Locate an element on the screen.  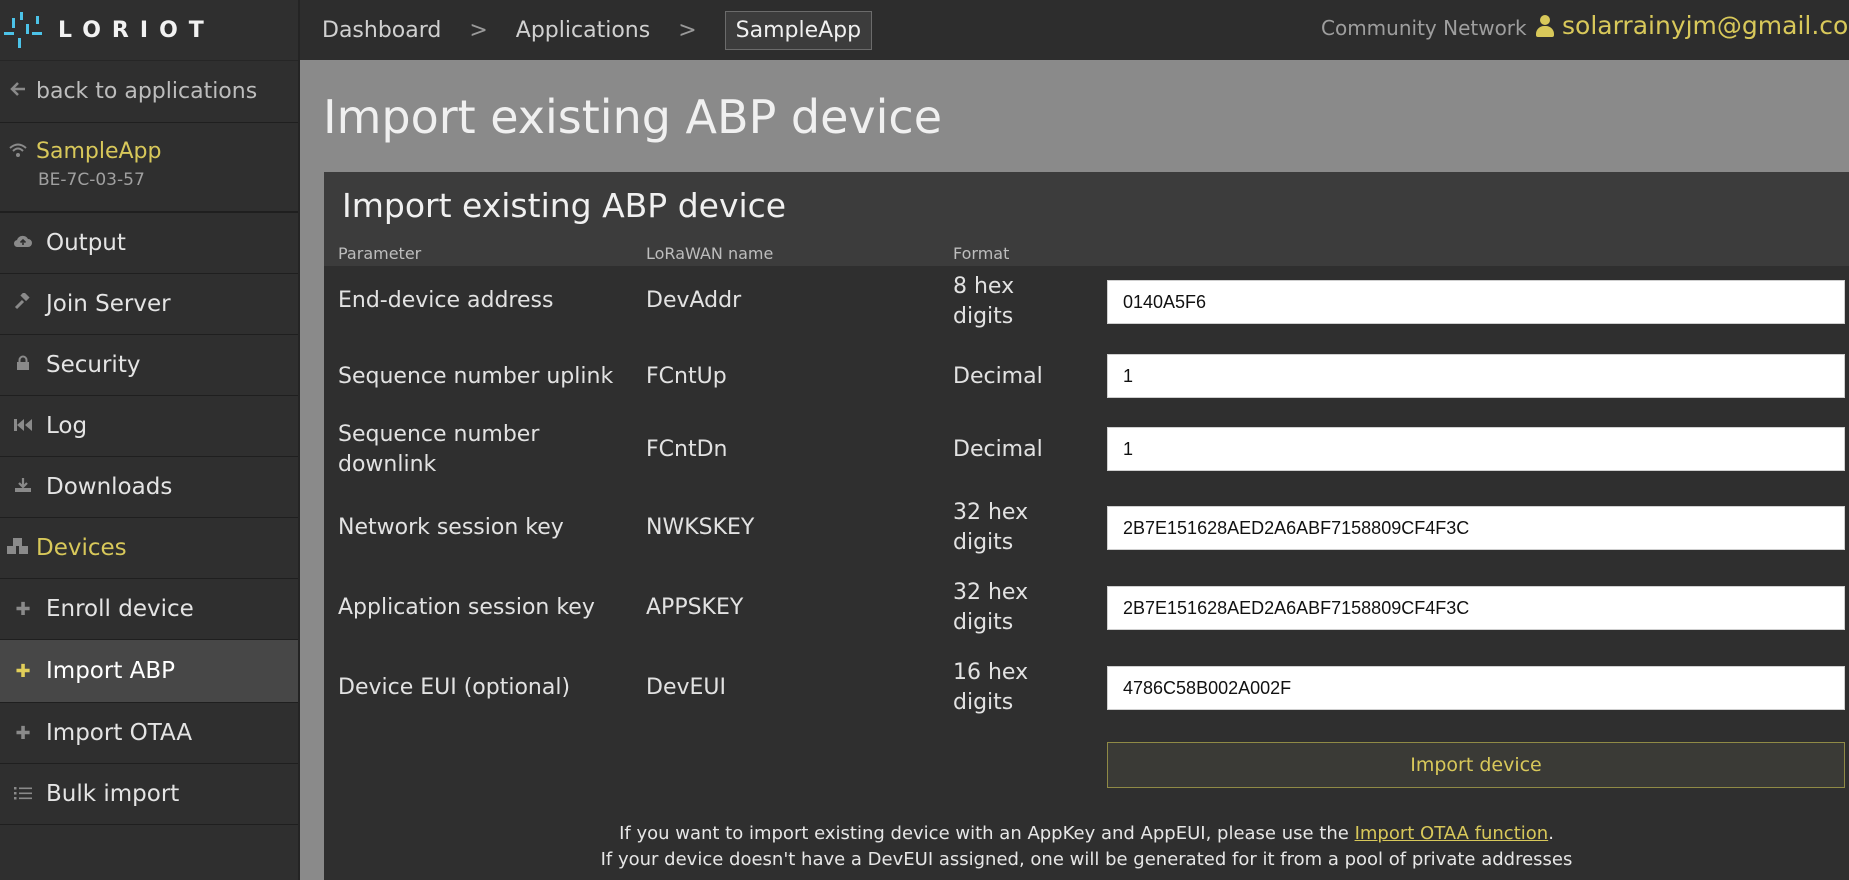
param-label: Sequence number uplink is located at coordinates (476, 376).